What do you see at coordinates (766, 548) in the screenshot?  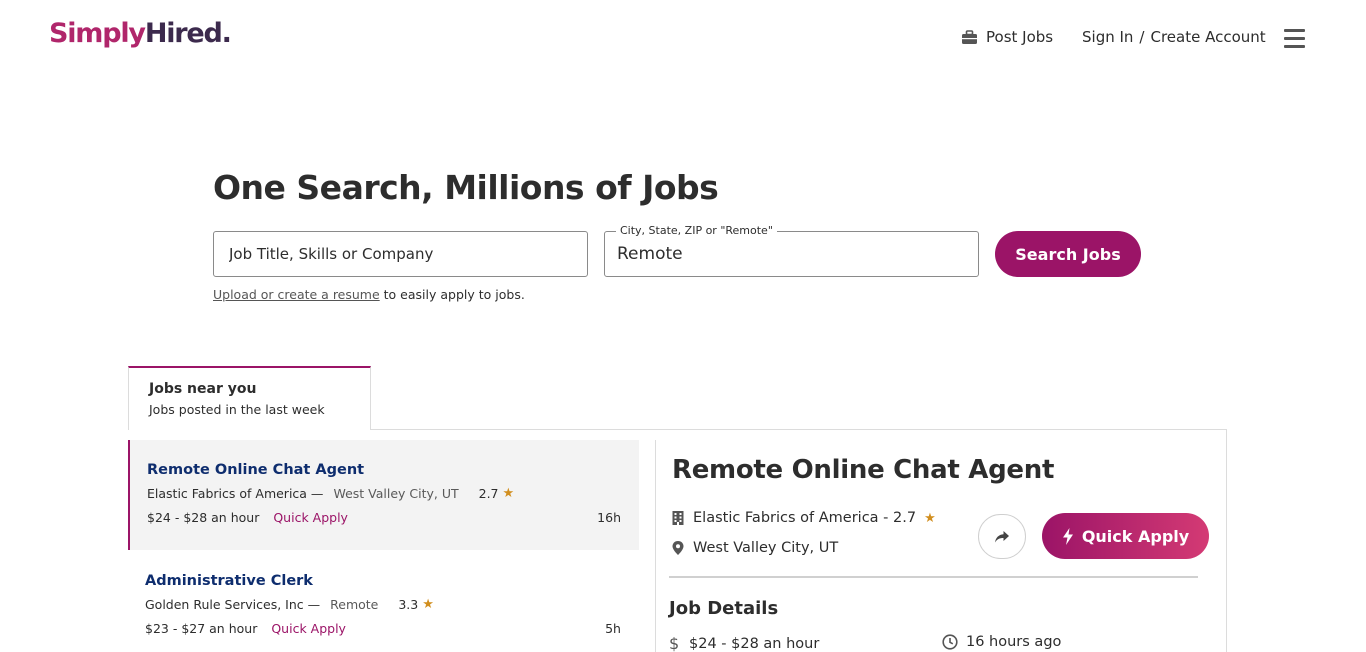 I see `detail-location-text: West Valley City, UT` at bounding box center [766, 548].